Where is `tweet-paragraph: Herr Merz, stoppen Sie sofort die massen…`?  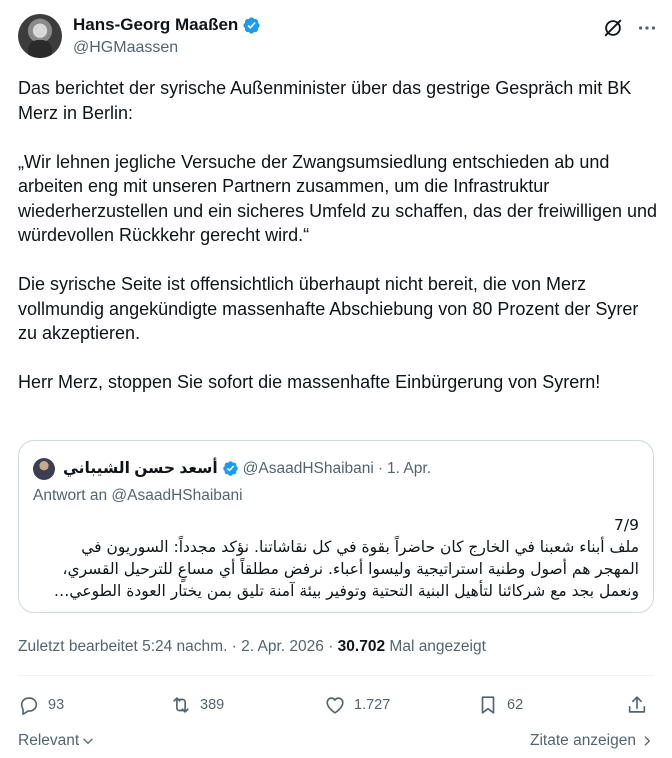 tweet-paragraph: Herr Merz, stoppen Sie sofort die massen… is located at coordinates (309, 382).